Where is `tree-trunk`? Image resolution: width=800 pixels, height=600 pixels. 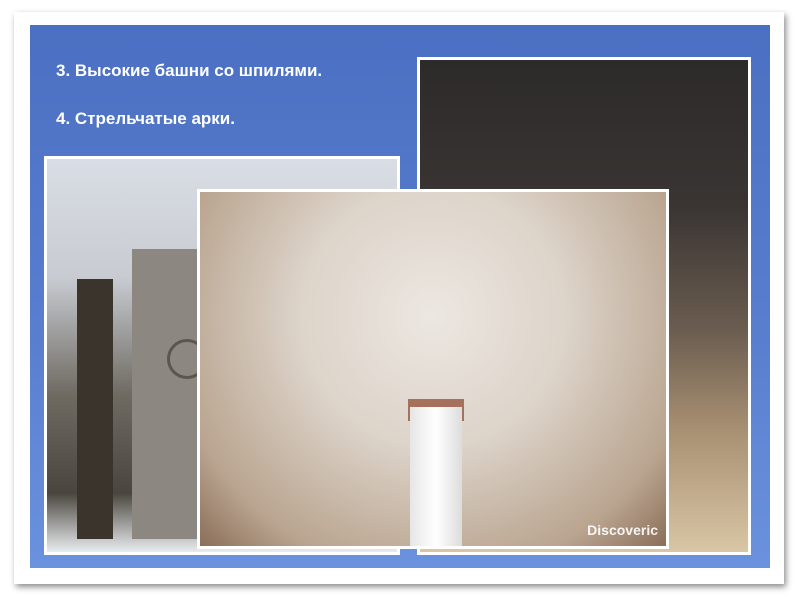 tree-trunk is located at coordinates (95, 409).